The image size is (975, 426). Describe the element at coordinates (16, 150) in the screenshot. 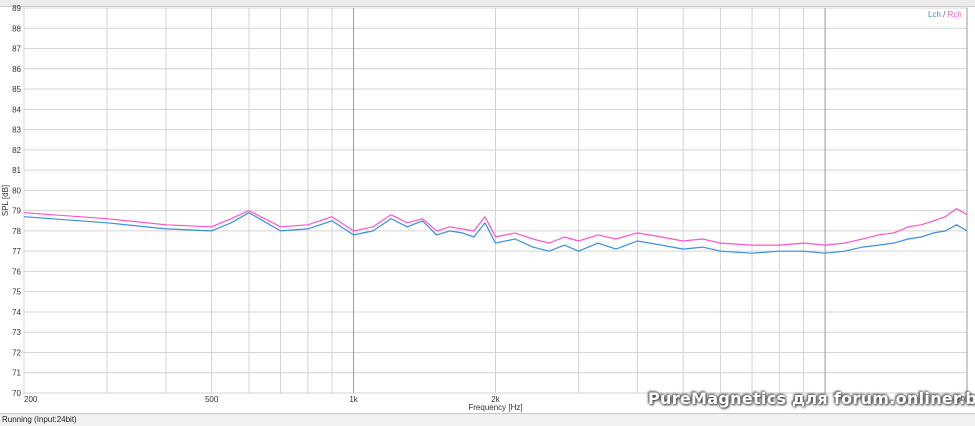

I see `y-tick-label: 82` at that location.